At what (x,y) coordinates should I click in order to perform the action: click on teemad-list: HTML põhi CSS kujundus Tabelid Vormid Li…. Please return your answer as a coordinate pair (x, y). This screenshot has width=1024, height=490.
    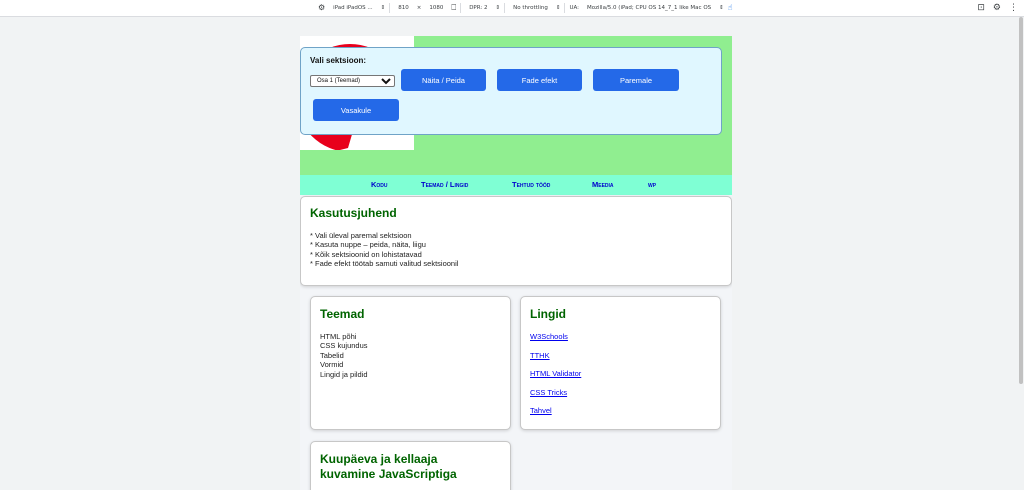
    Looking at the image, I should click on (344, 355).